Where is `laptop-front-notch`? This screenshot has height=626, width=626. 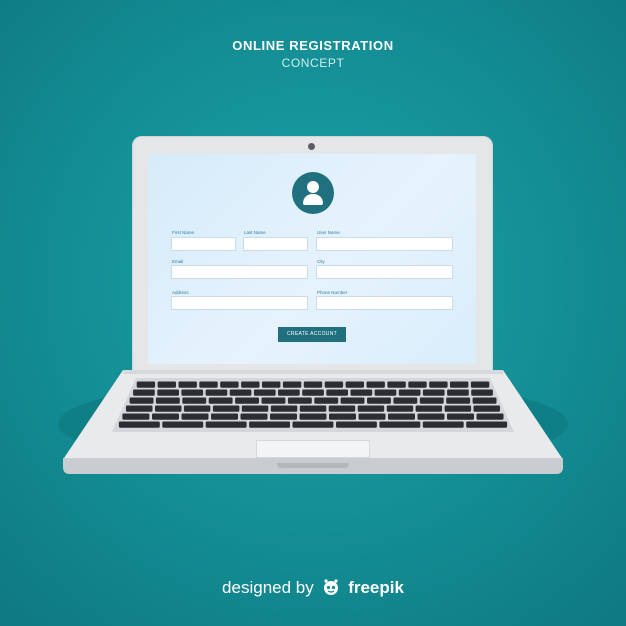
laptop-front-notch is located at coordinates (313, 465).